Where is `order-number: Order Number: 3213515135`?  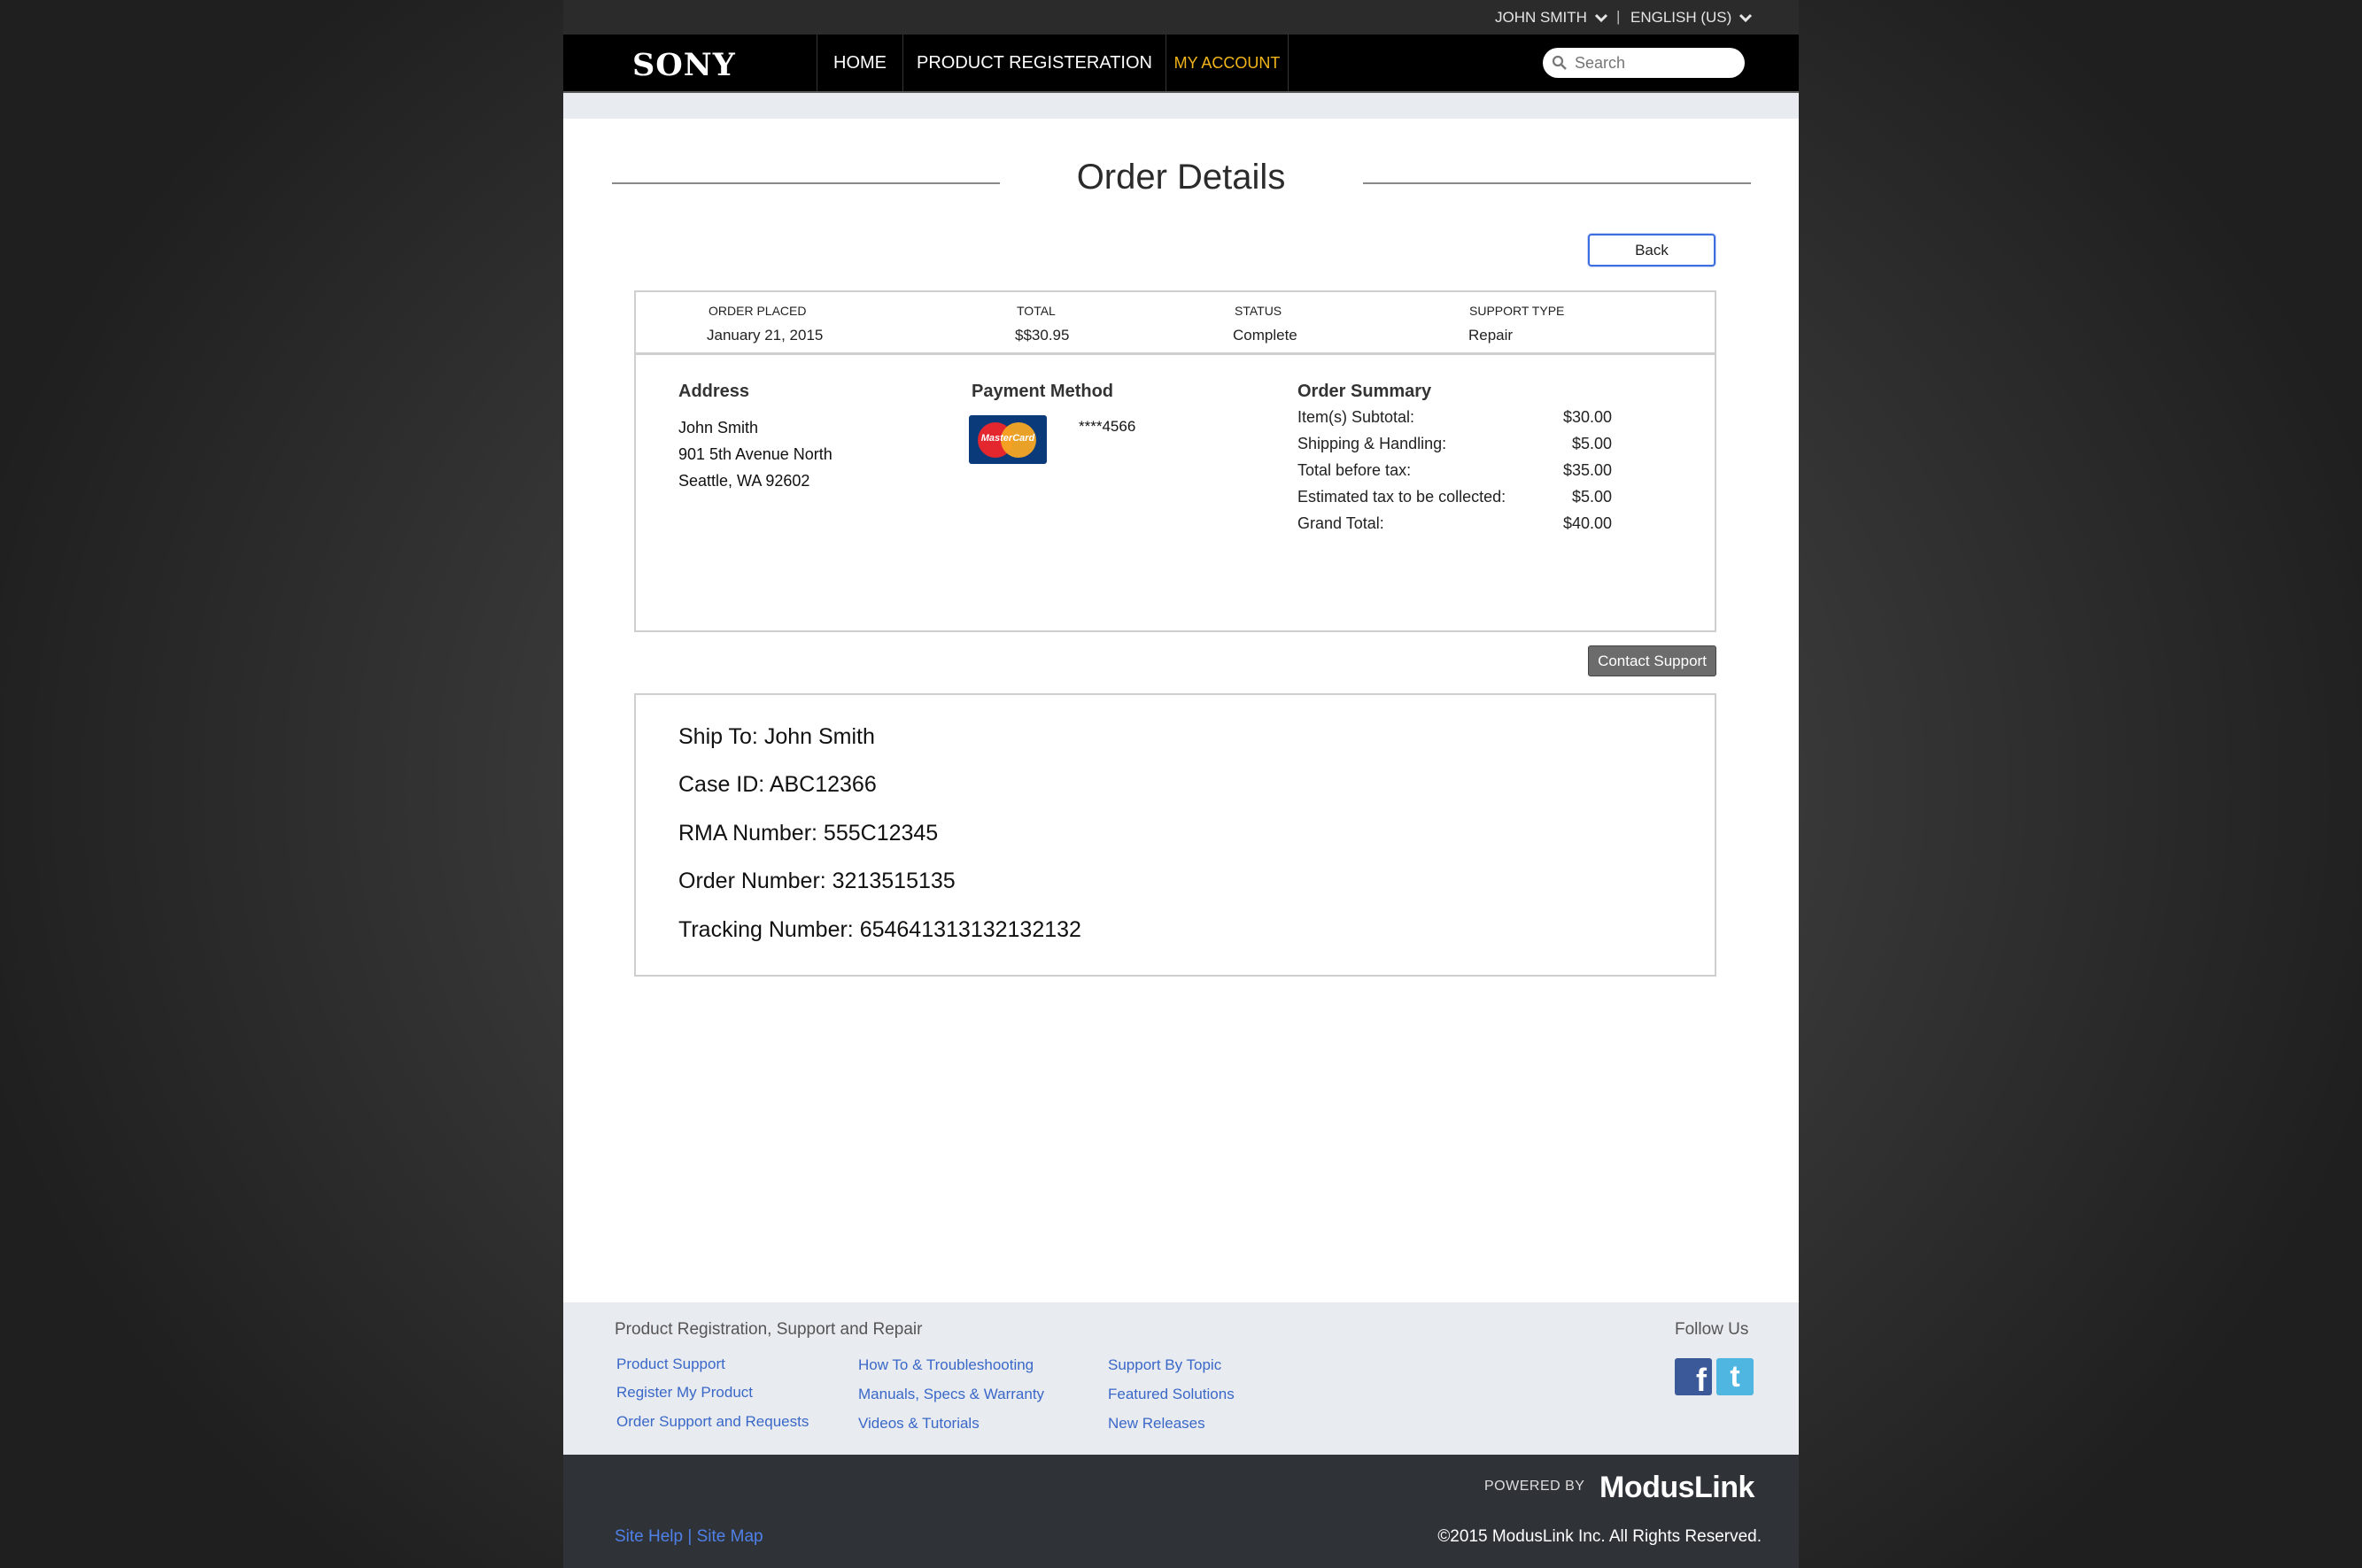
order-number: Order Number: 3213515135 is located at coordinates (817, 881).